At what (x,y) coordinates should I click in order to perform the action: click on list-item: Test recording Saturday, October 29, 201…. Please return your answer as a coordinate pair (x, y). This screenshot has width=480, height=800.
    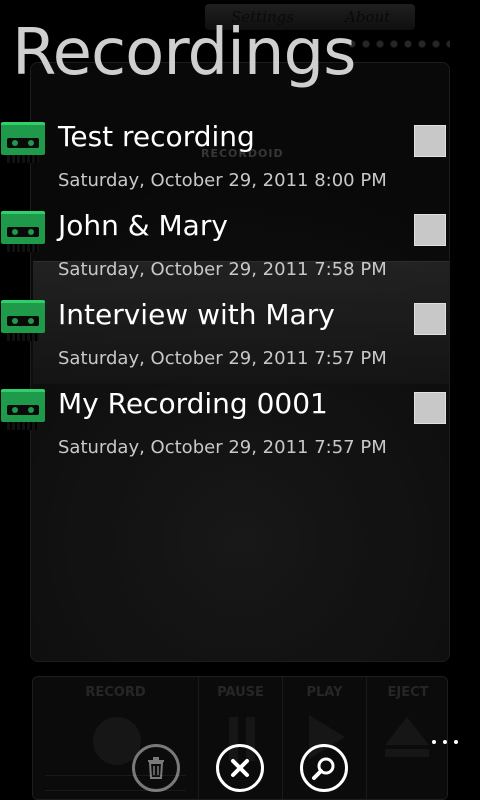
    Looking at the image, I should click on (240, 156).